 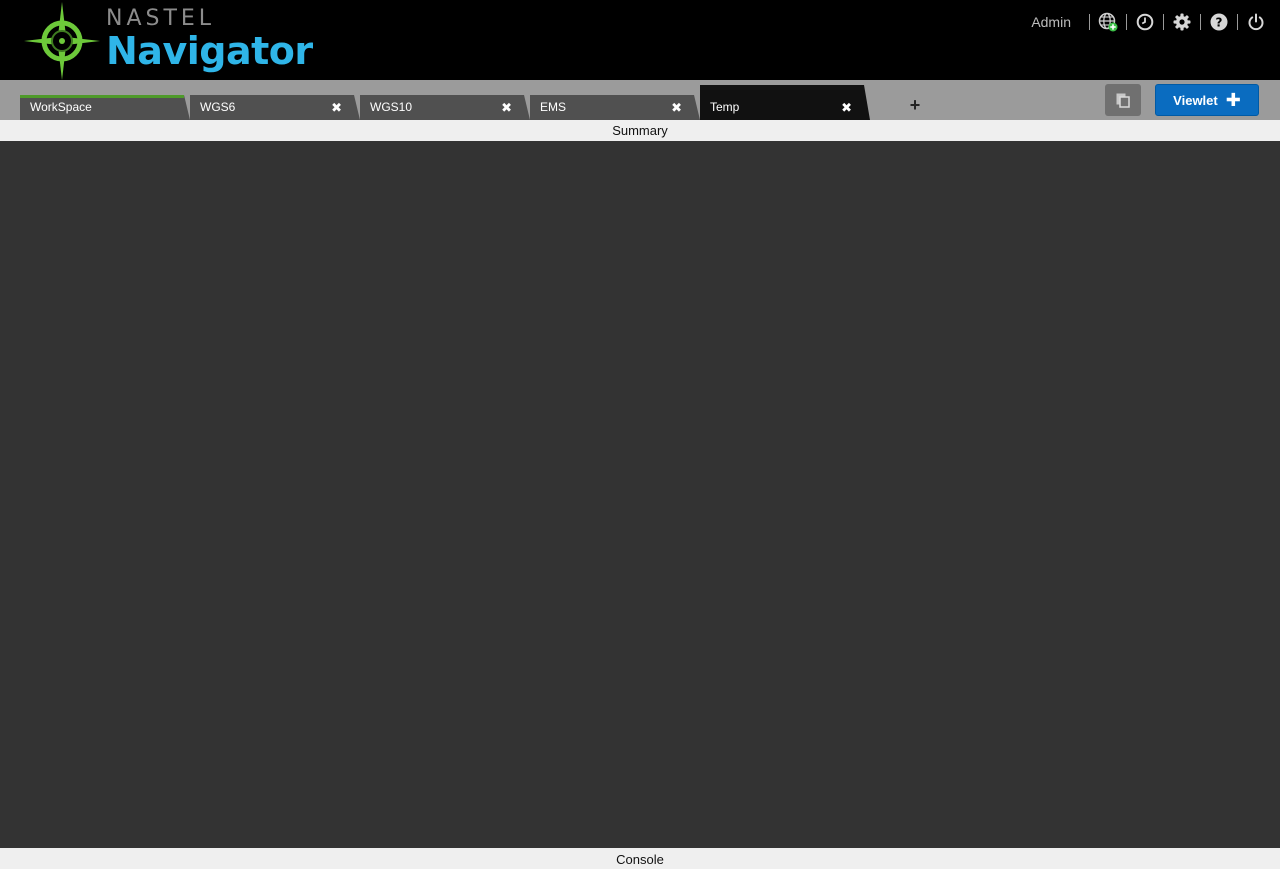 I want to click on summary-panel-header: Summary, so click(x=640, y=130).